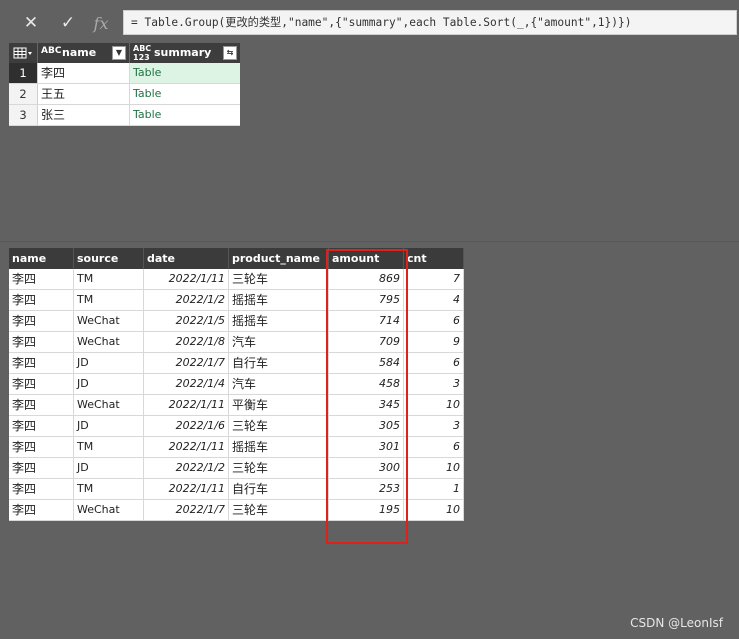  I want to click on close-icon: ✕, so click(31, 23).